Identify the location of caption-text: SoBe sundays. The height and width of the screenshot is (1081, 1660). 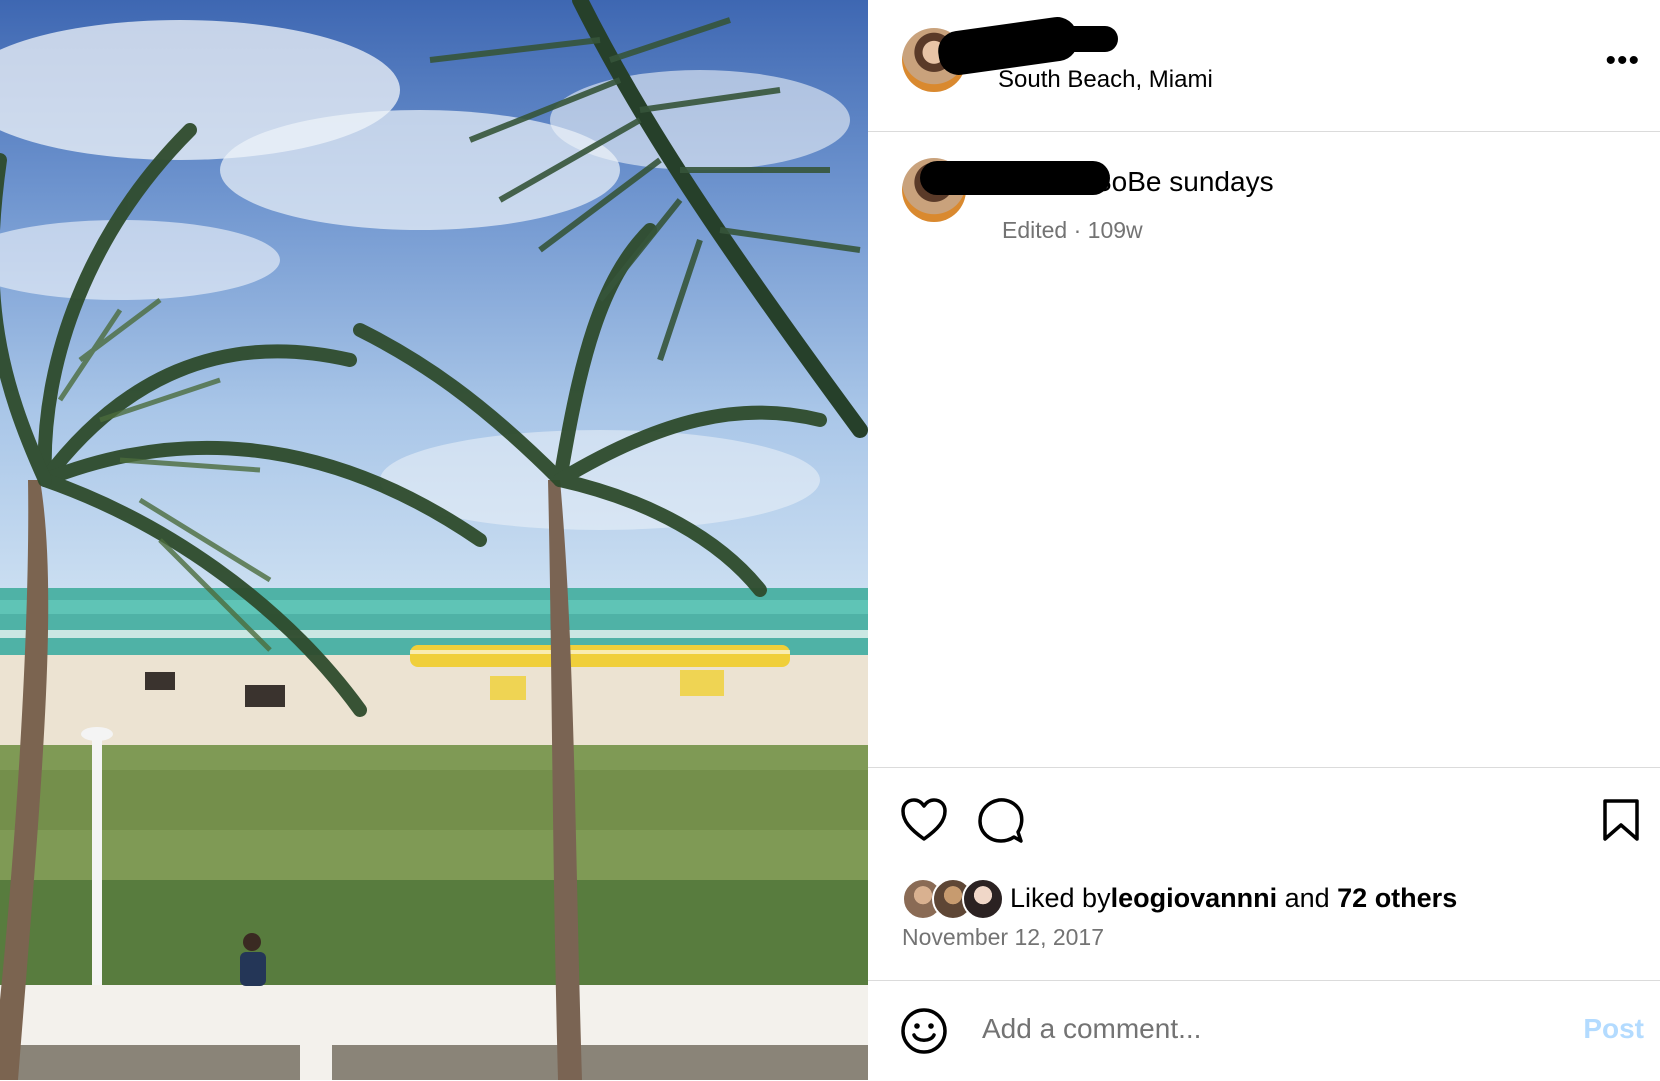
(1183, 181).